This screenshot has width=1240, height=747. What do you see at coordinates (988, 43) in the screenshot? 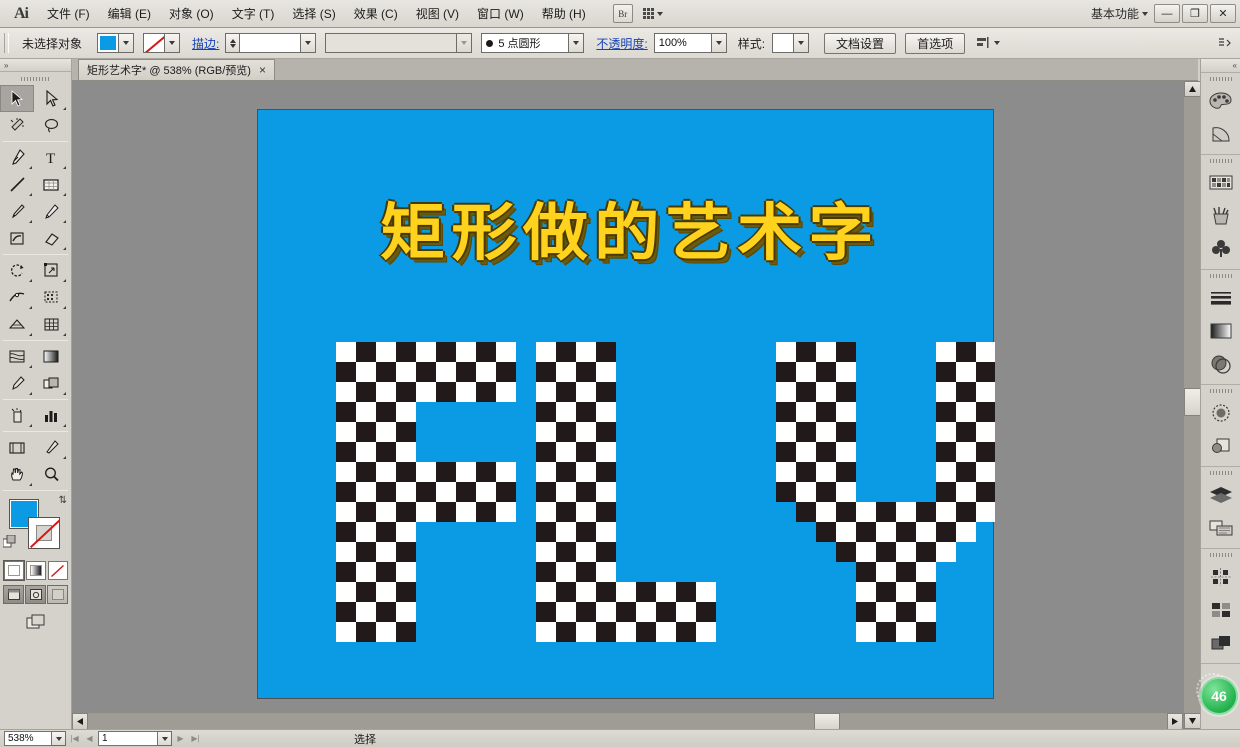
I see `align-dropdown` at bounding box center [988, 43].